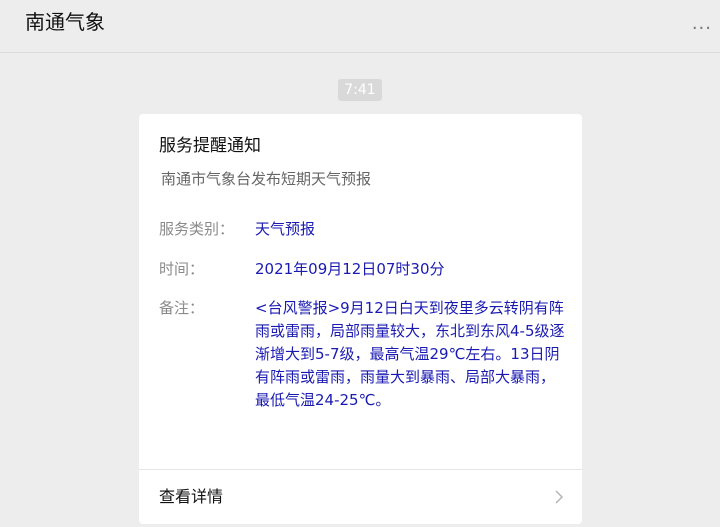 Image resolution: width=720 pixels, height=527 pixels. What do you see at coordinates (182, 308) in the screenshot?
I see `note-label: 备注：` at bounding box center [182, 308].